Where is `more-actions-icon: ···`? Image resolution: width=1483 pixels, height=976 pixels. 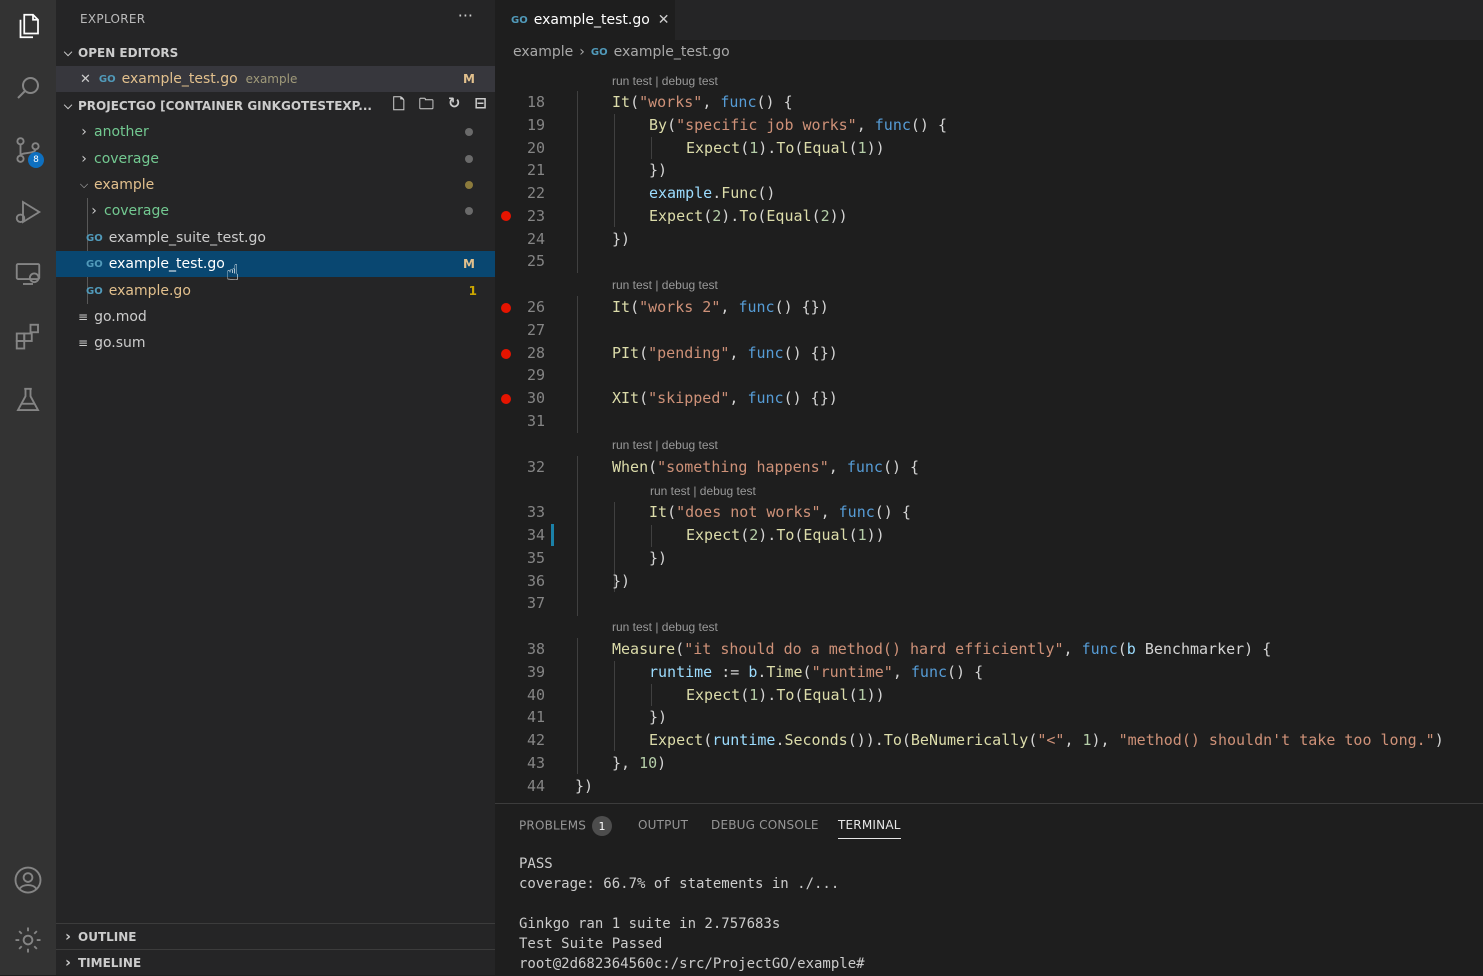
more-actions-icon: ··· is located at coordinates (465, 15).